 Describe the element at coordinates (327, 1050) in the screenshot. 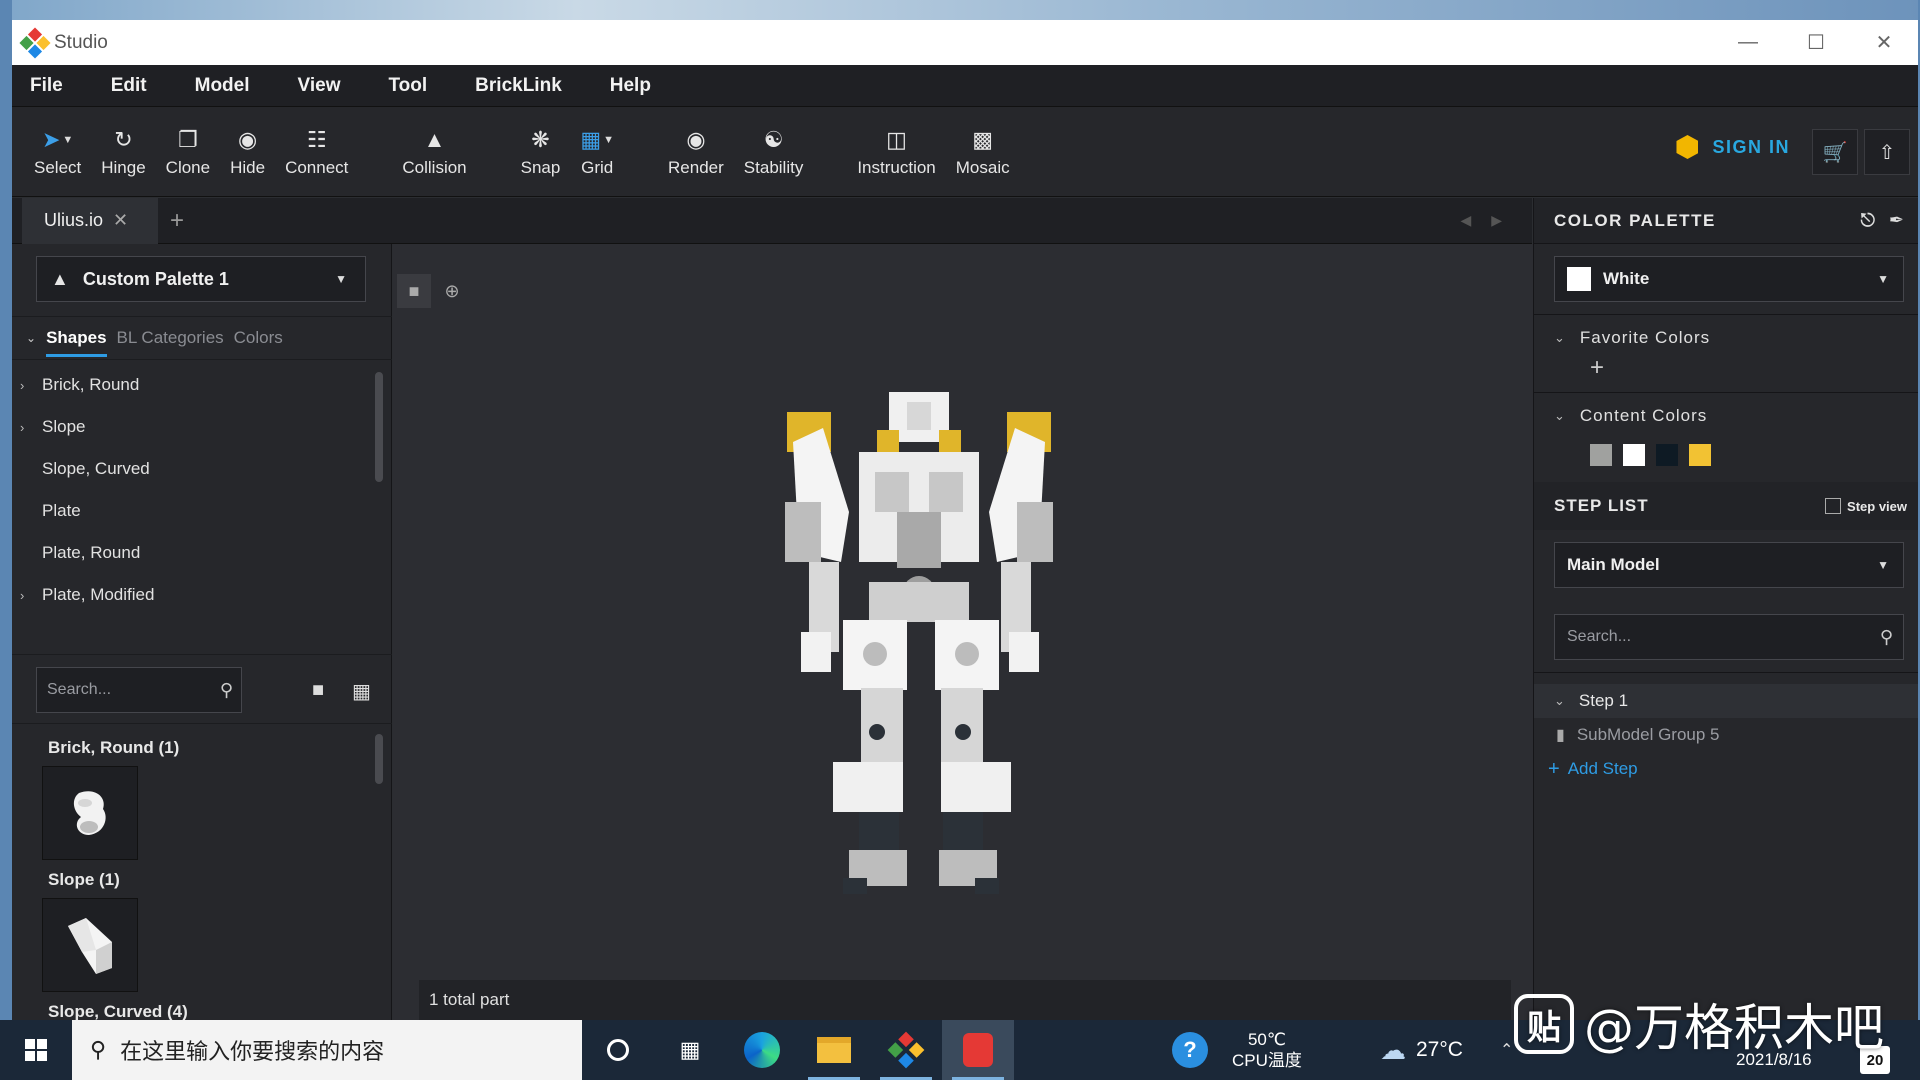

I see `taskbar-search-input: ⚲ 在这里输入你要搜索的内容` at that location.